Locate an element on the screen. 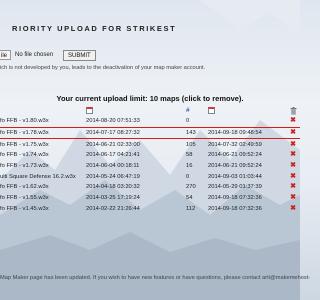 Image resolution: width=320 pixels, height=300 pixels. upload-date-cell: 2014-07-17 08:27:32 is located at coordinates (136, 133).